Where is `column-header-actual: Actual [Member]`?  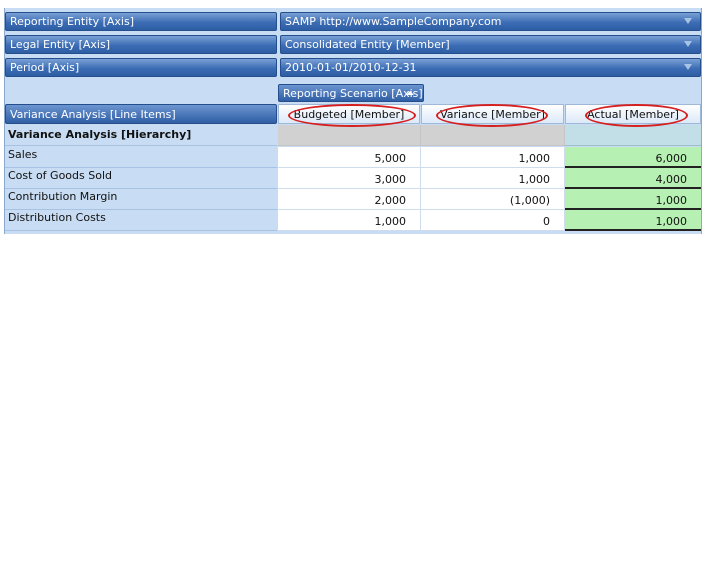 column-header-actual: Actual [Member] is located at coordinates (633, 114).